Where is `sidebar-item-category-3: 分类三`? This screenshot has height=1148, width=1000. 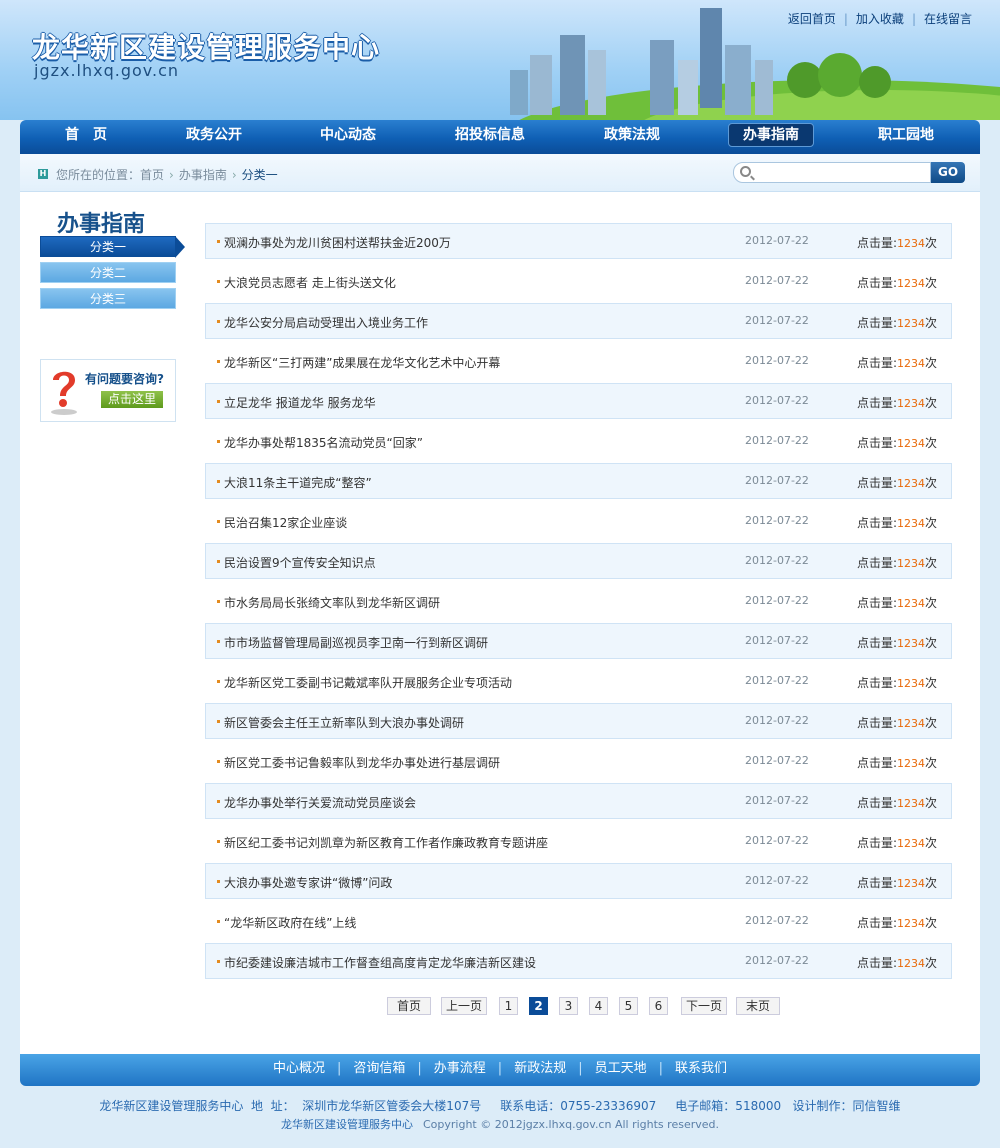
sidebar-item-category-3: 分类三 is located at coordinates (108, 298).